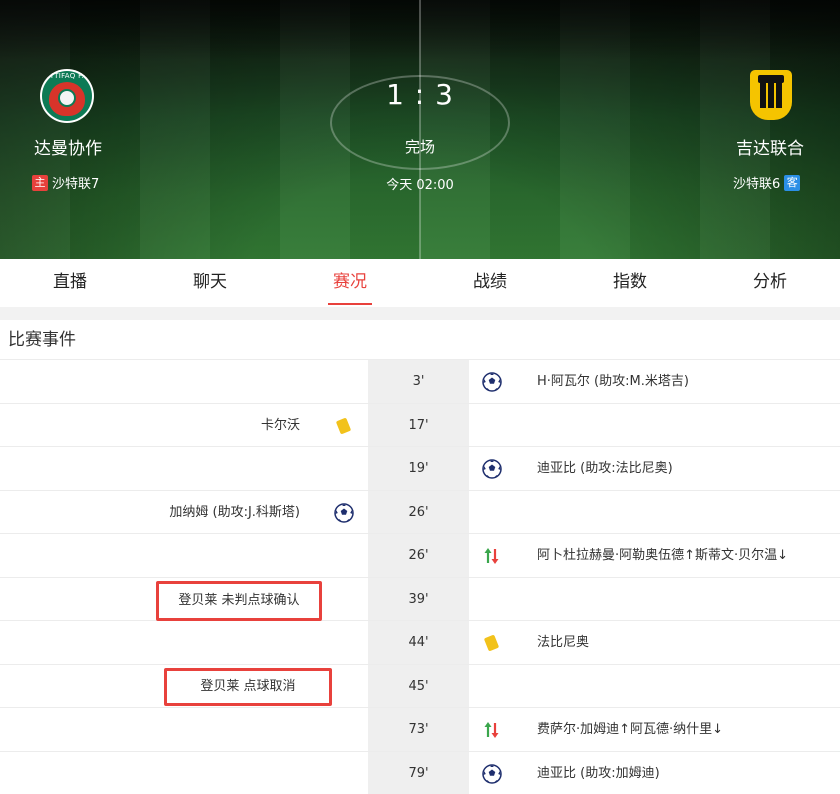 The image size is (840, 794). What do you see at coordinates (76, 184) in the screenshot?
I see `home-rank-text: 沙特联7` at bounding box center [76, 184].